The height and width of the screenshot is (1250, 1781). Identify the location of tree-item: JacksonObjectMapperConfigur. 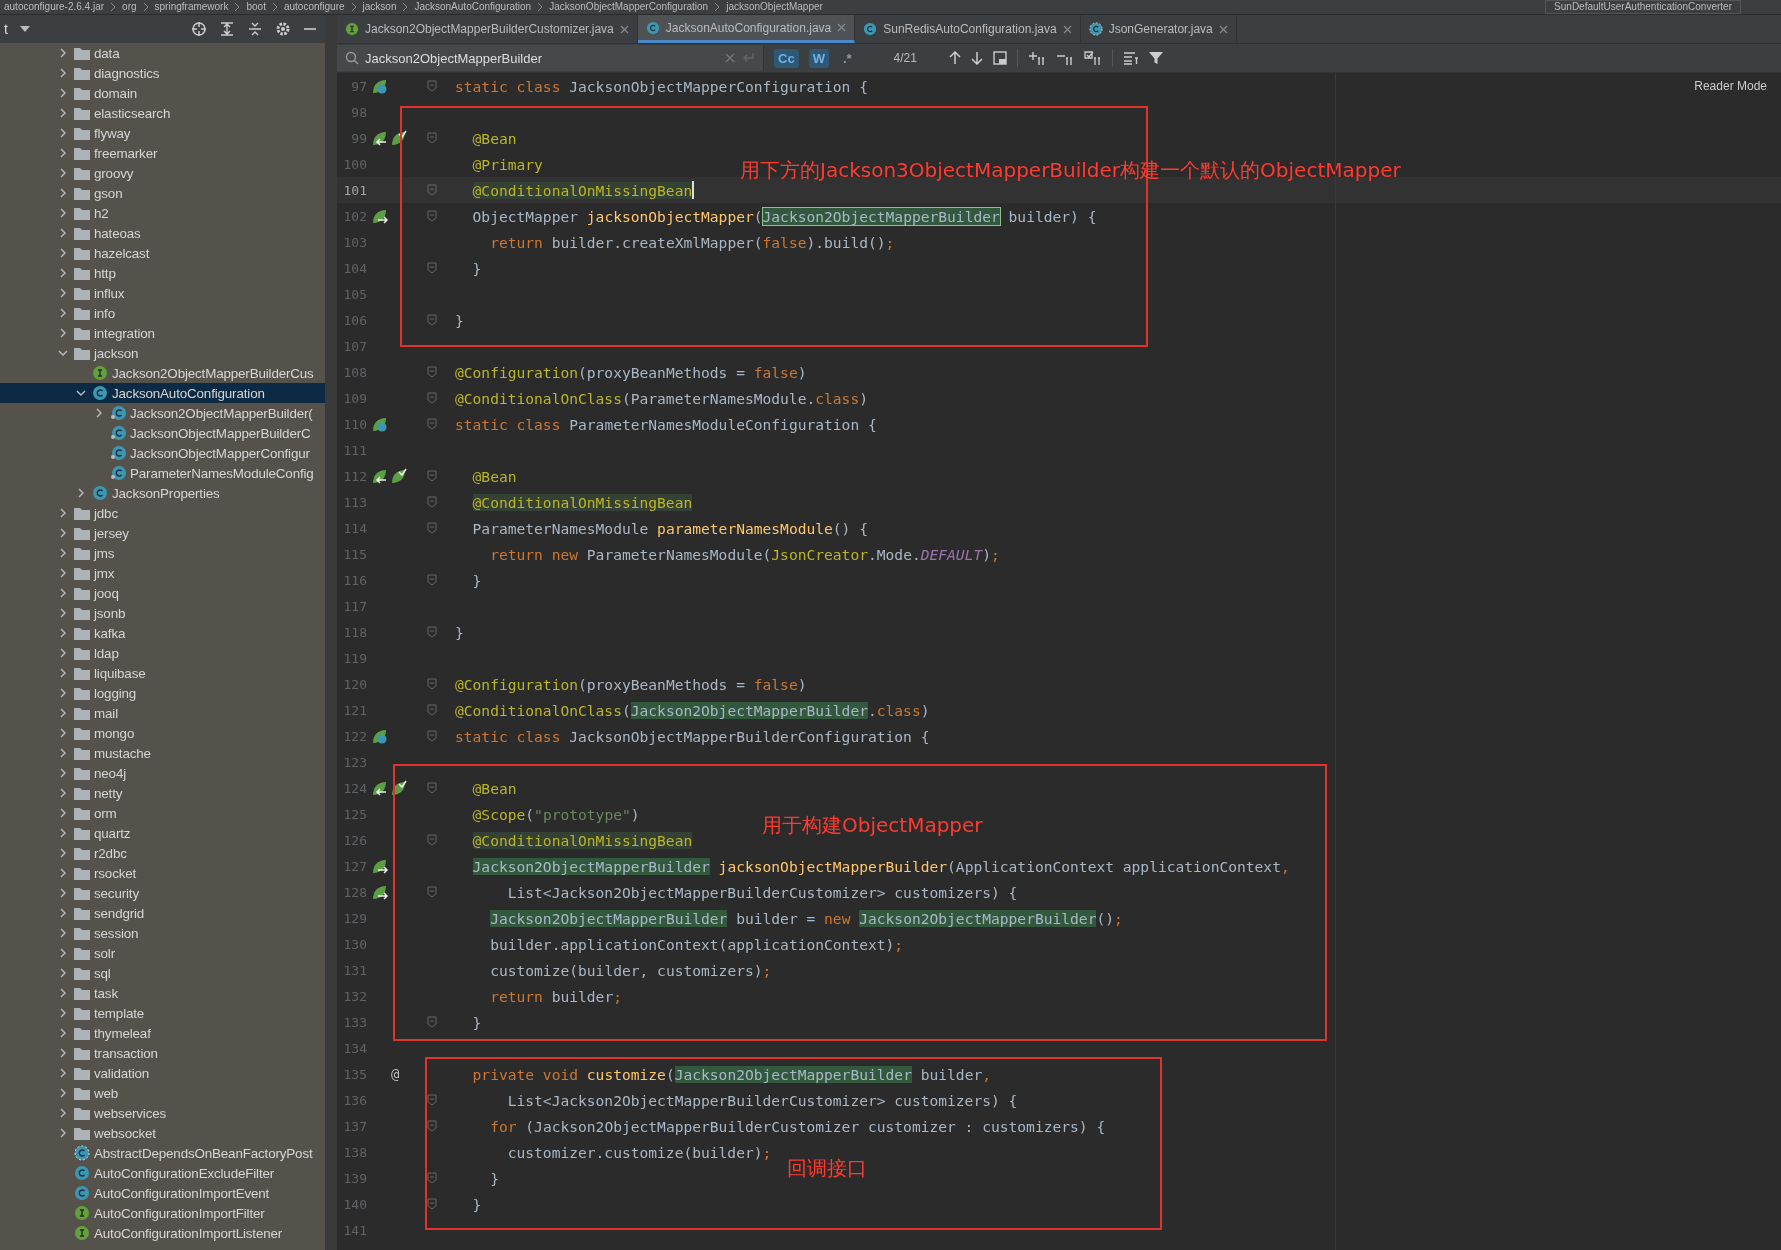
(162, 453).